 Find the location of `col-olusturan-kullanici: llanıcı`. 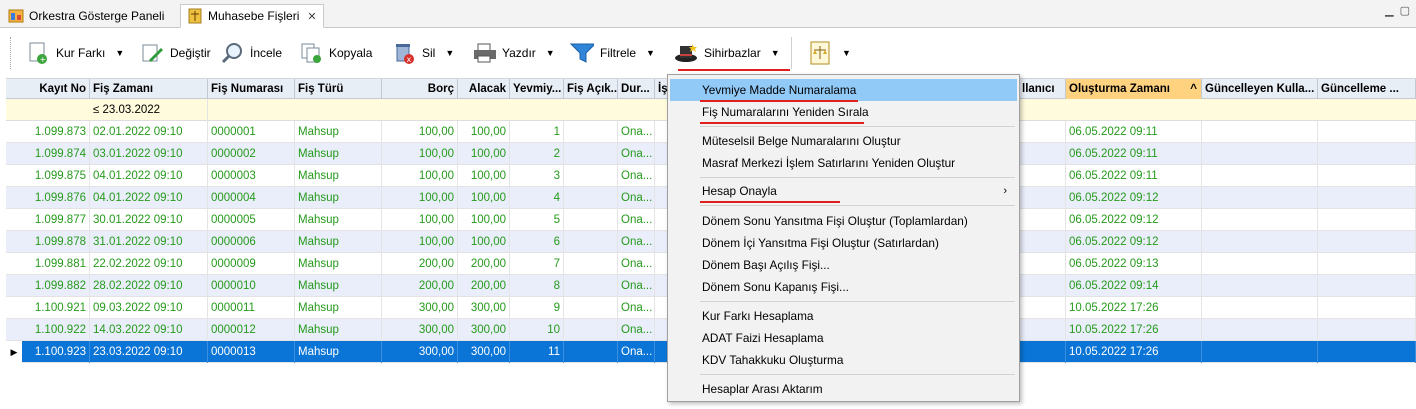

col-olusturan-kullanici: llanıcı is located at coordinates (1042, 89).